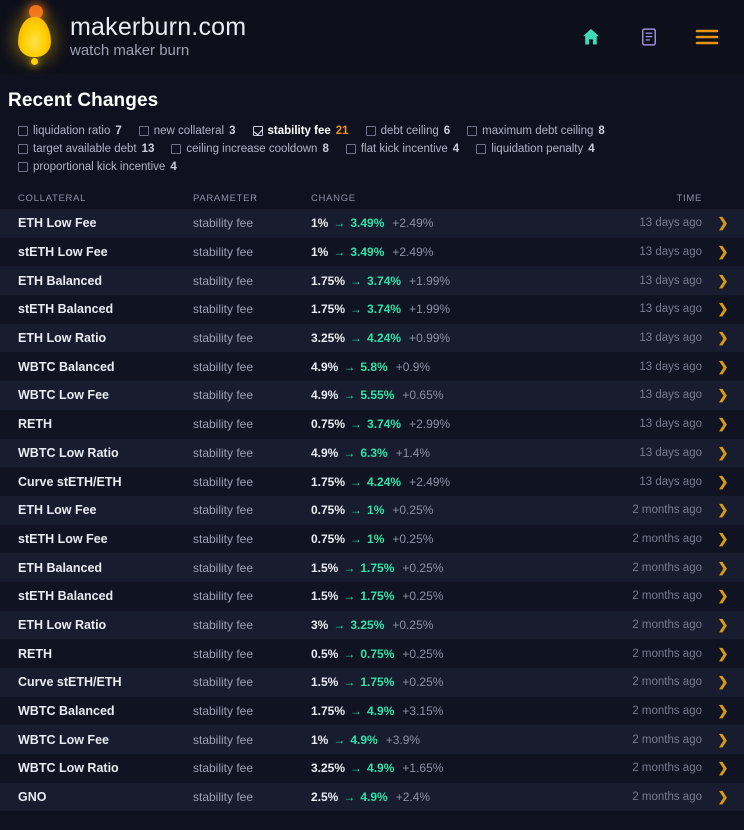 The image size is (744, 830). Describe the element at coordinates (402, 149) in the screenshot. I see `filter-flat-kick-incentive: flat kick incentive 4` at that location.